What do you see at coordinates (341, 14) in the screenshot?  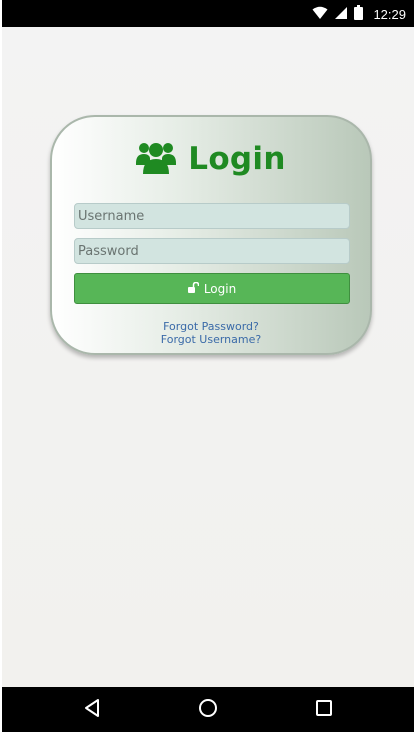 I see `signal-icon` at bounding box center [341, 14].